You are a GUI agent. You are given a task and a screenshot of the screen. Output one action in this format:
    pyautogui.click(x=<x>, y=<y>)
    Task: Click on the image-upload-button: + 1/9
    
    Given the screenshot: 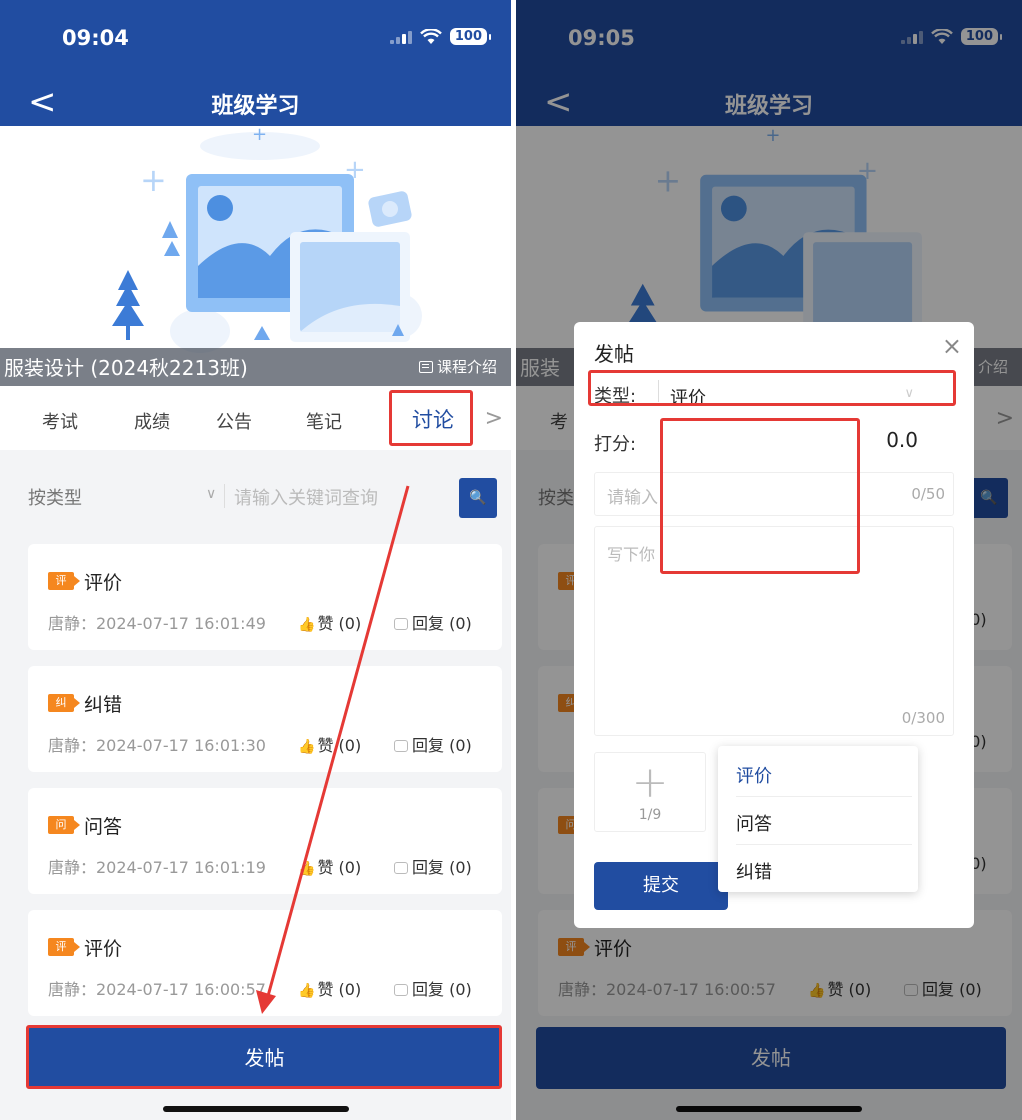 What is the action you would take?
    pyautogui.click(x=650, y=792)
    